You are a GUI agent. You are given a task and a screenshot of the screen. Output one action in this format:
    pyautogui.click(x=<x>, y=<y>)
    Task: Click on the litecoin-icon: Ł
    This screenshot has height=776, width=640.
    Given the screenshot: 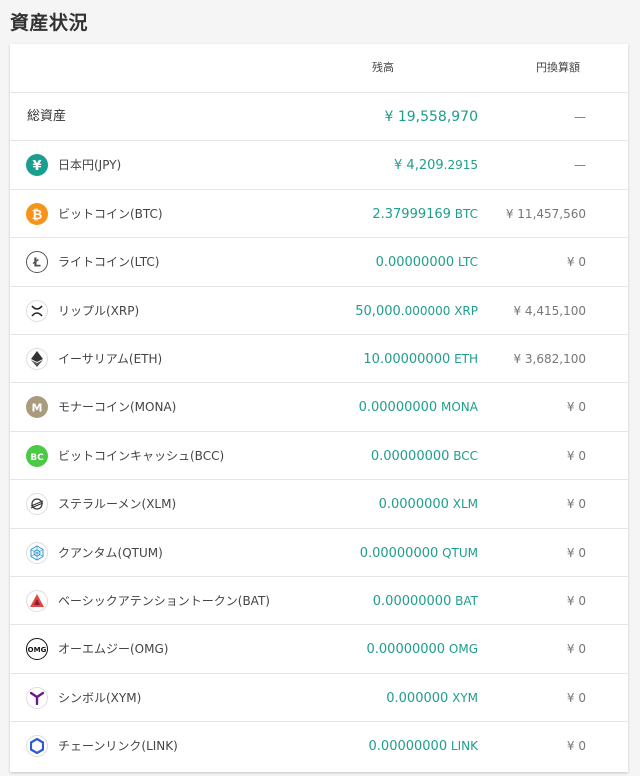 What is the action you would take?
    pyautogui.click(x=37, y=262)
    